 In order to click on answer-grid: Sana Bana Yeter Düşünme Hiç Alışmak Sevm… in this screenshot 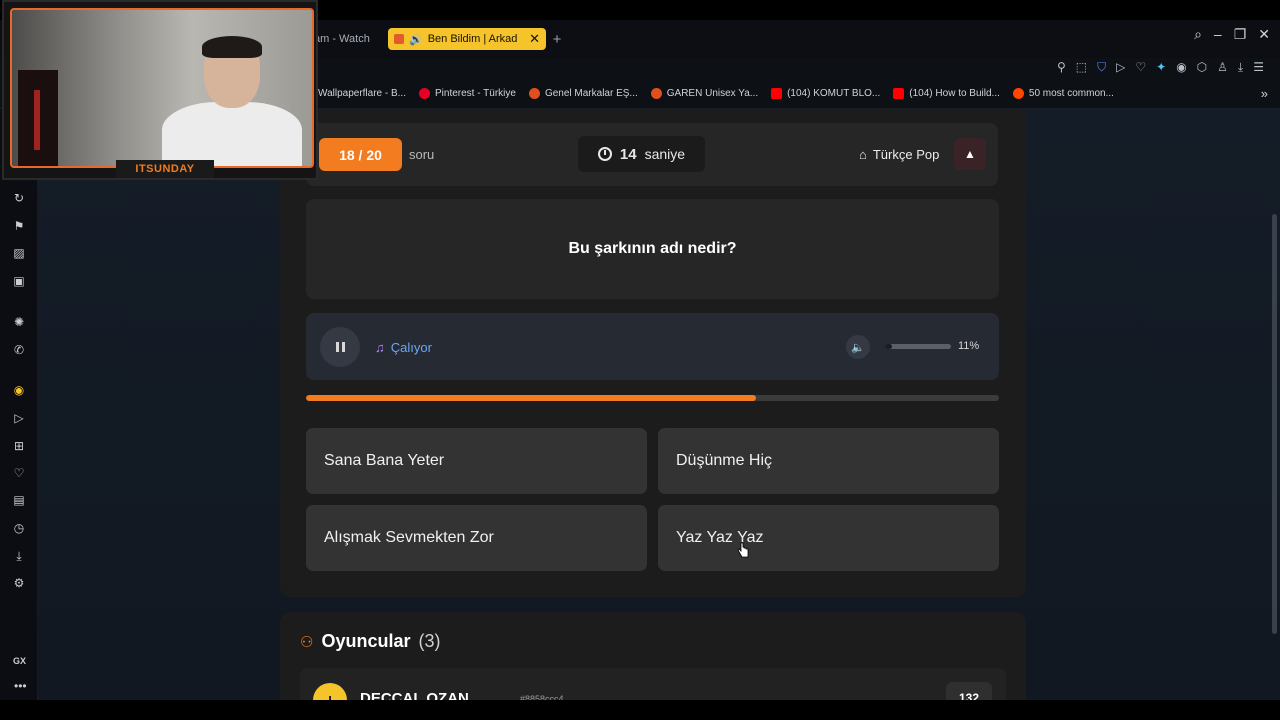, I will do `click(652, 499)`.